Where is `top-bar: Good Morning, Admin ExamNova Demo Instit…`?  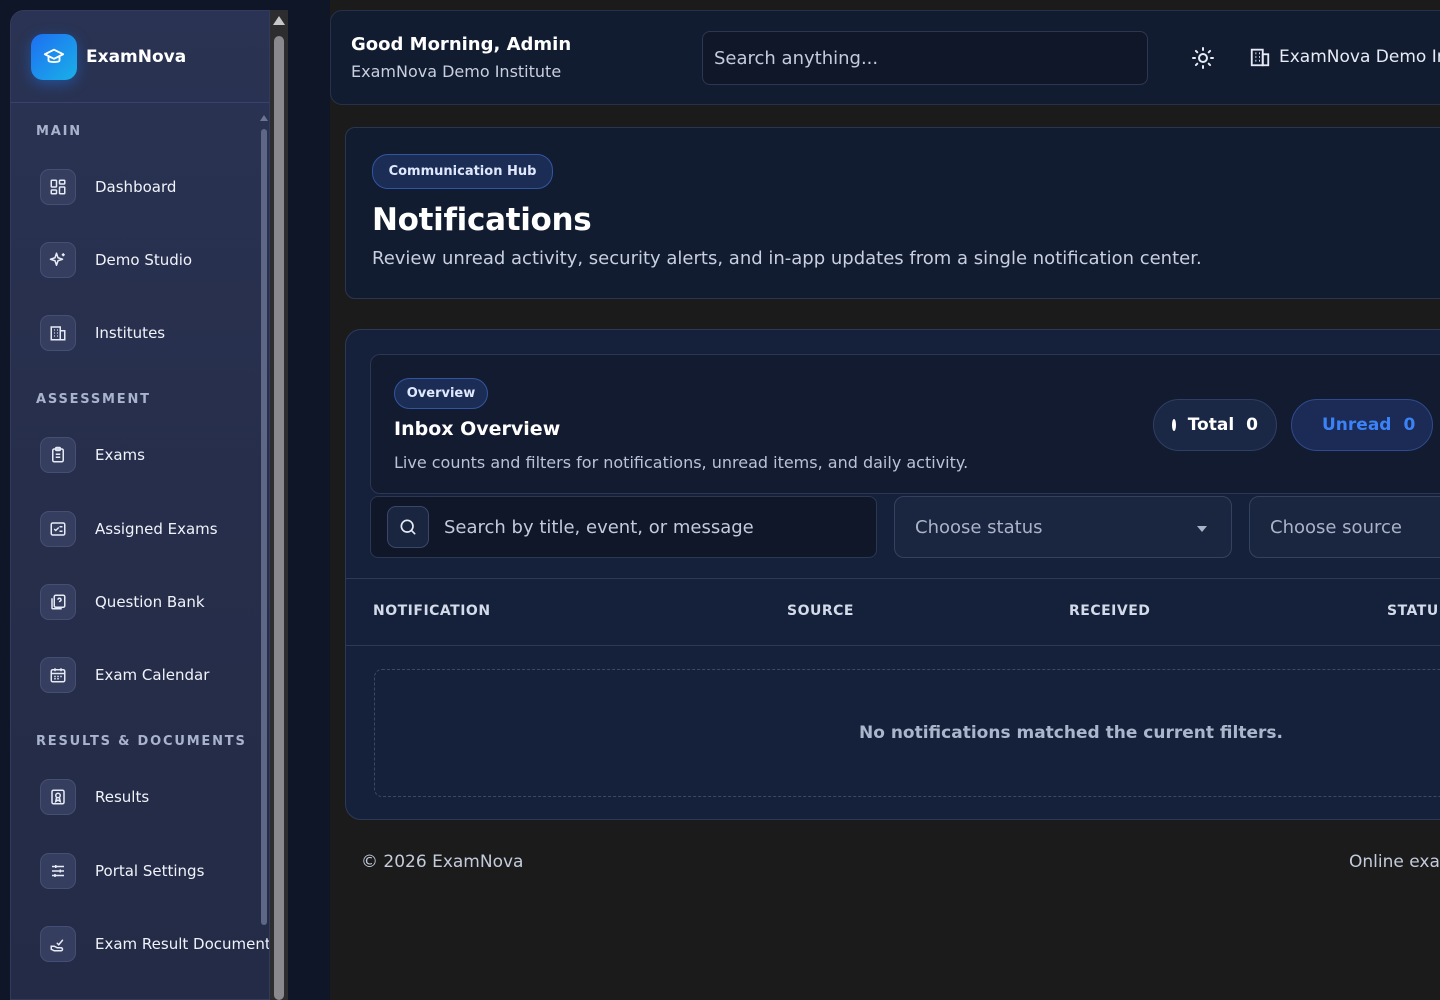
top-bar: Good Morning, Admin ExamNova Demo Instit… is located at coordinates (885, 57).